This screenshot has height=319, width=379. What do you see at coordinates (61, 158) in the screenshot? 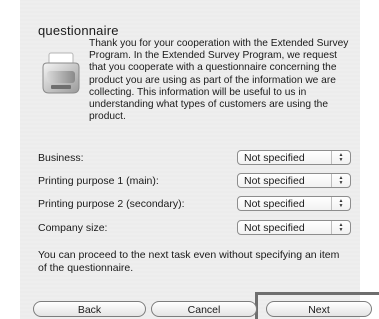
I see `field-label: Business:` at bounding box center [61, 158].